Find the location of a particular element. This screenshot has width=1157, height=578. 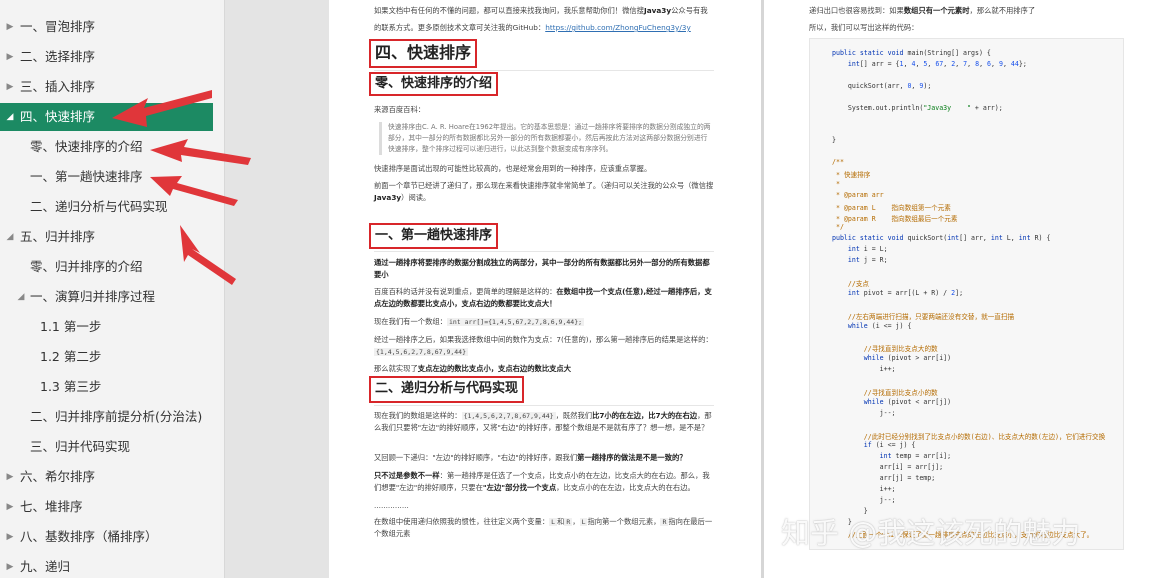

nav-item-step-3: 1.3 第三步 is located at coordinates (106, 387).